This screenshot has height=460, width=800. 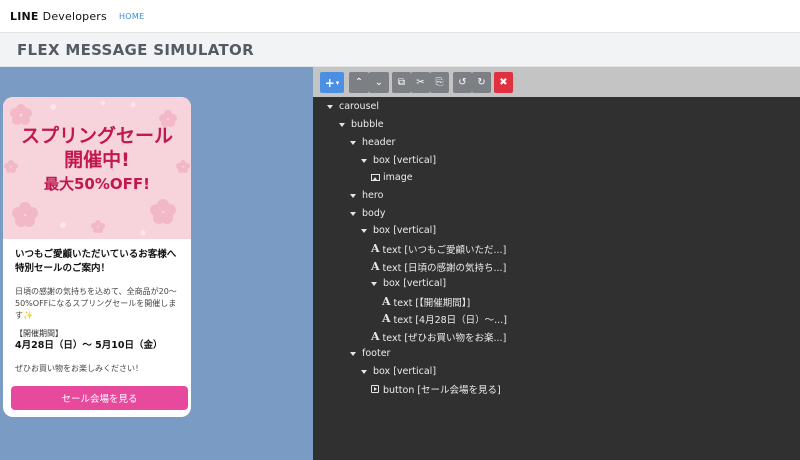 What do you see at coordinates (96, 261) in the screenshot?
I see `body-title: いつもご愛顧いただいているお客様へ特別セールのご案内！` at bounding box center [96, 261].